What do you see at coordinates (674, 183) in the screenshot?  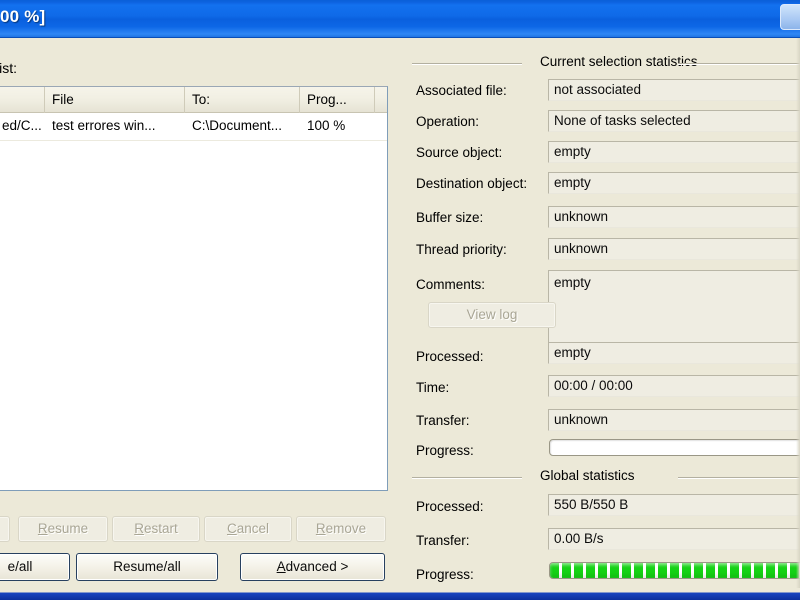 I see `destination-object-value: empty` at bounding box center [674, 183].